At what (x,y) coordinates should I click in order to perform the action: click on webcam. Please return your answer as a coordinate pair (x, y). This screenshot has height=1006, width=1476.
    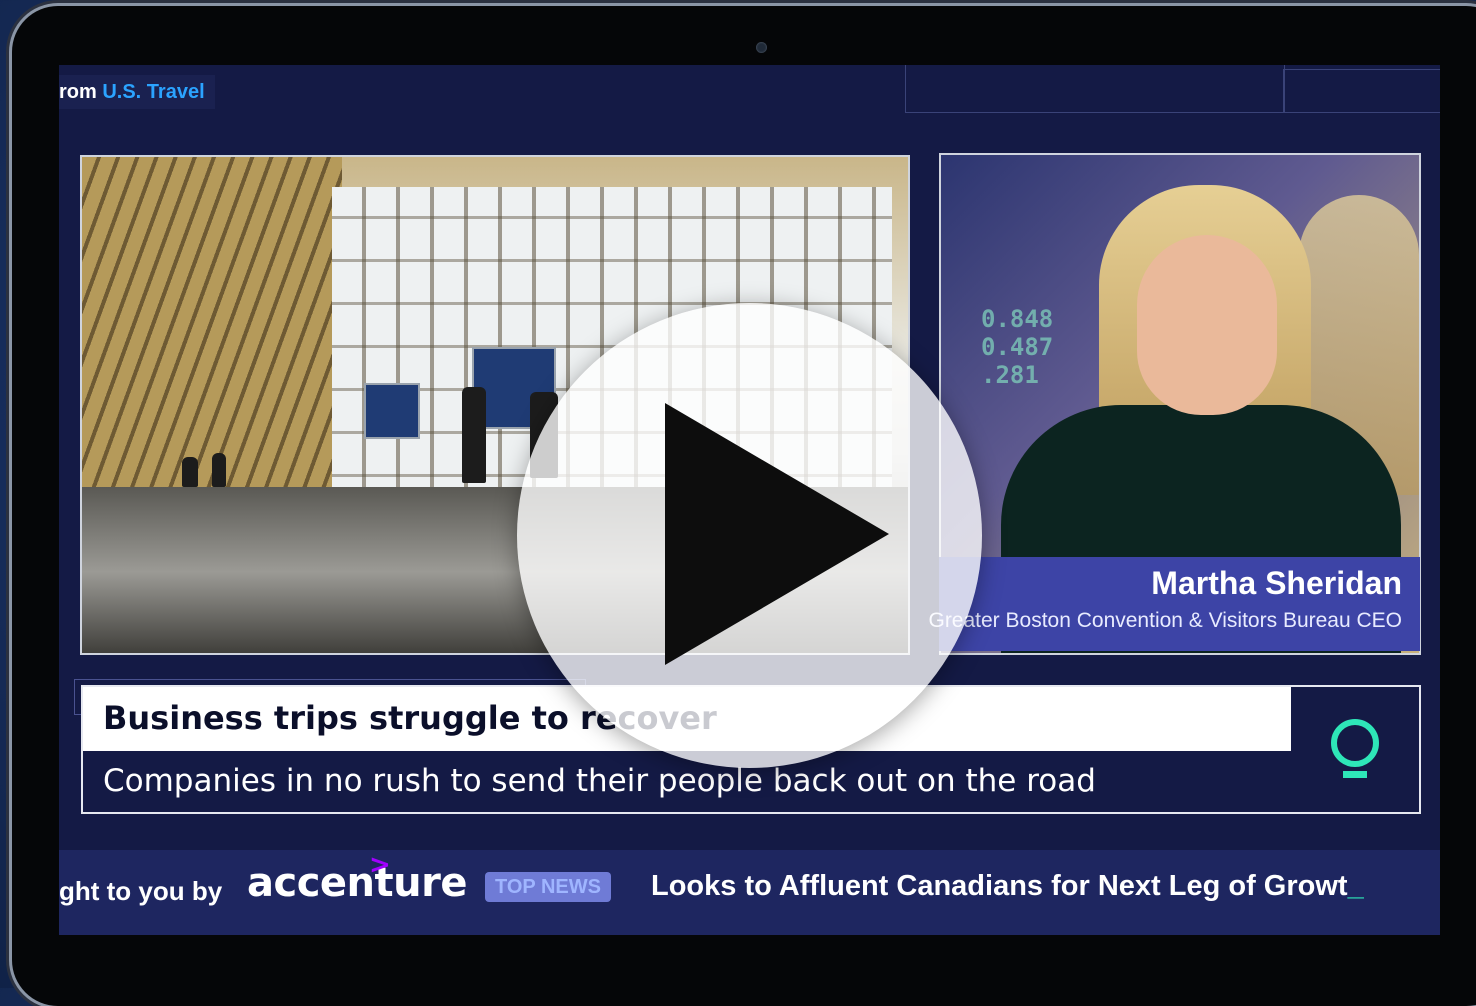
    Looking at the image, I should click on (761, 47).